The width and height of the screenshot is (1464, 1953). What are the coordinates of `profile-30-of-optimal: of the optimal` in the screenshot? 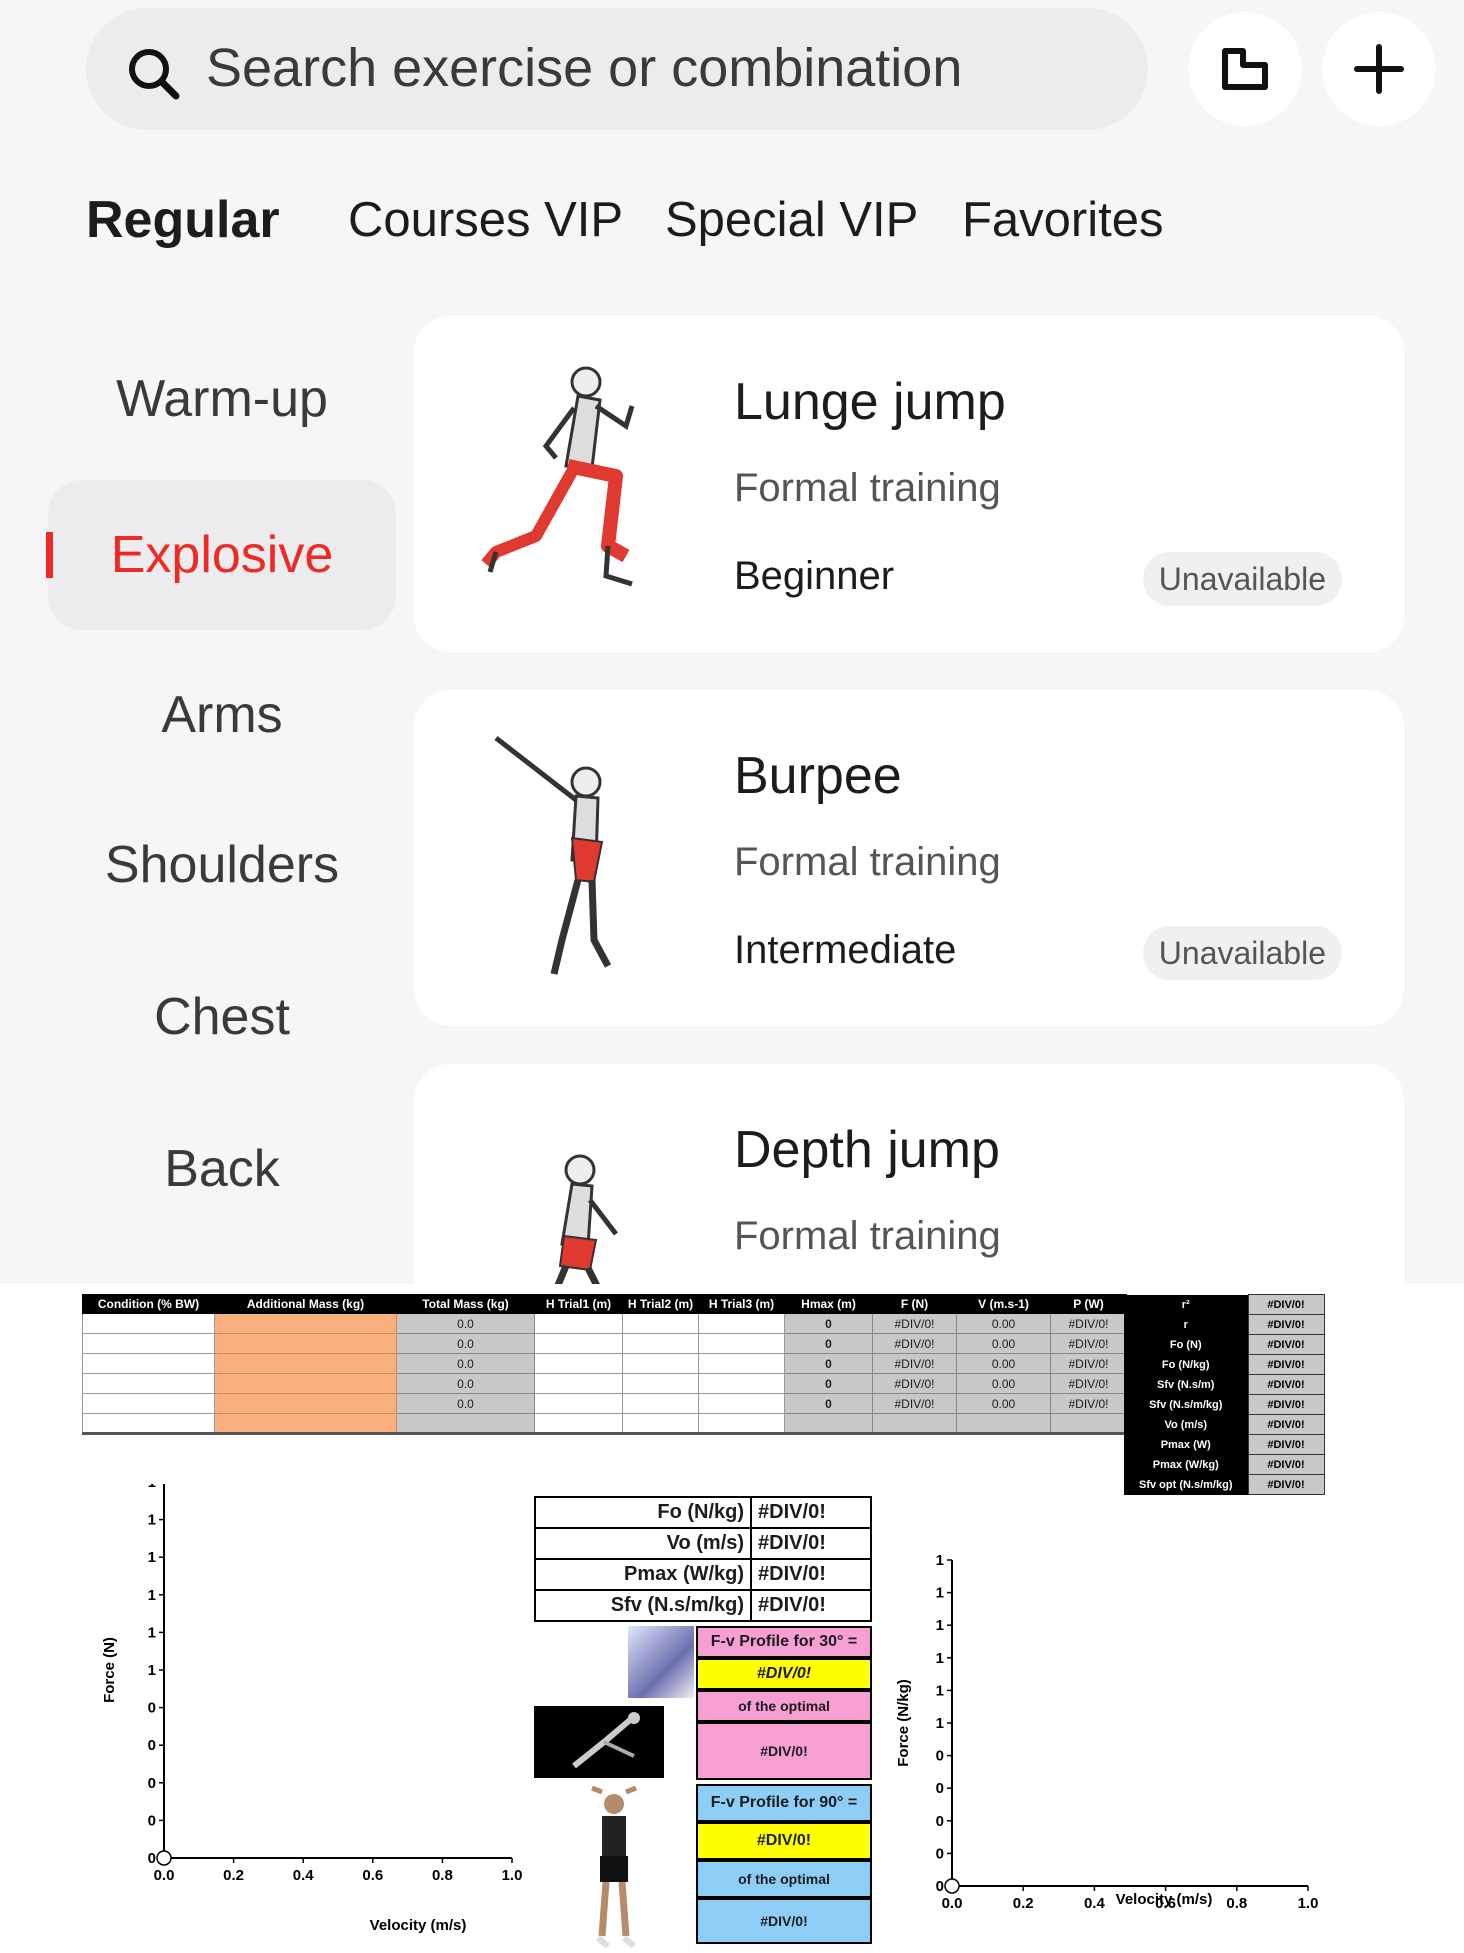 It's located at (784, 1706).